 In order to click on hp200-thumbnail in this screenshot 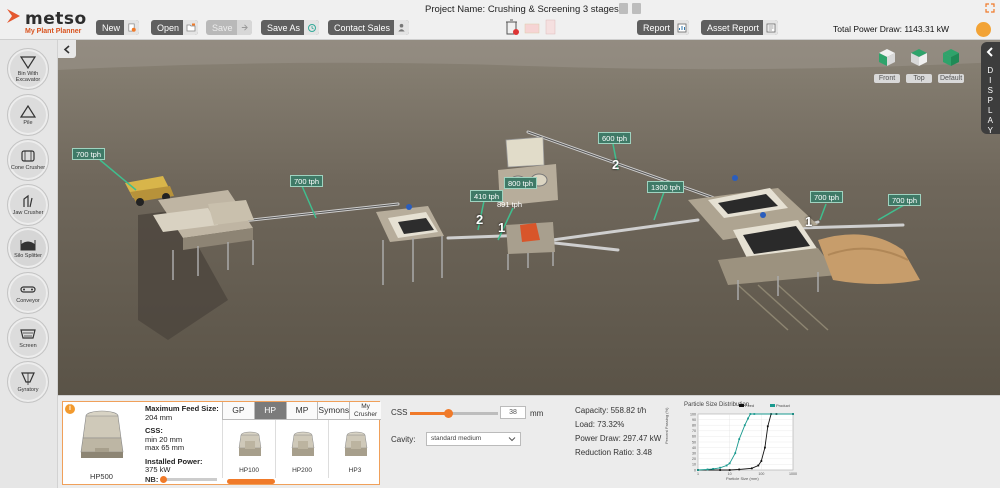, I will do `click(303, 443)`.